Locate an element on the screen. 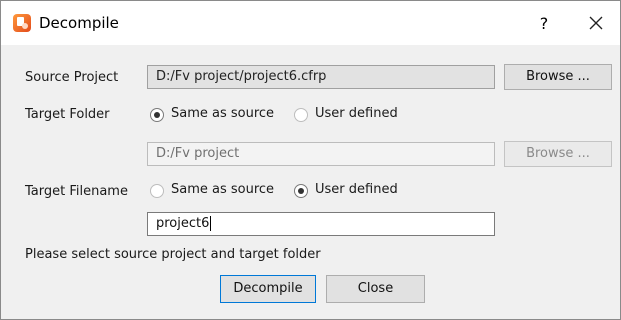  target-filename-same-radio is located at coordinates (157, 191).